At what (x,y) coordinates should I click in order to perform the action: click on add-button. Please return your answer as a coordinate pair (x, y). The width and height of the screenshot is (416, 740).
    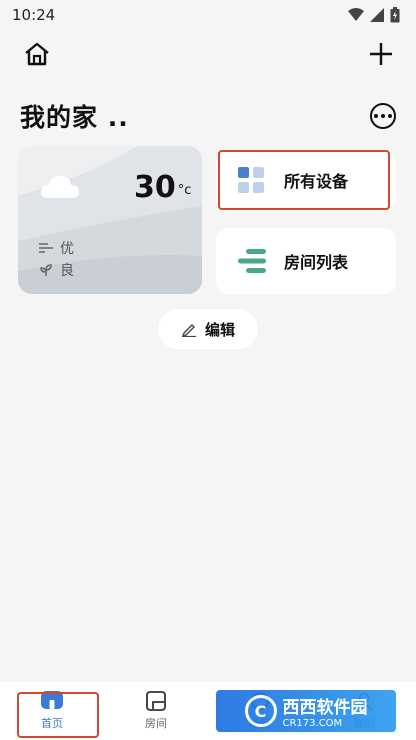
    Looking at the image, I should click on (381, 54).